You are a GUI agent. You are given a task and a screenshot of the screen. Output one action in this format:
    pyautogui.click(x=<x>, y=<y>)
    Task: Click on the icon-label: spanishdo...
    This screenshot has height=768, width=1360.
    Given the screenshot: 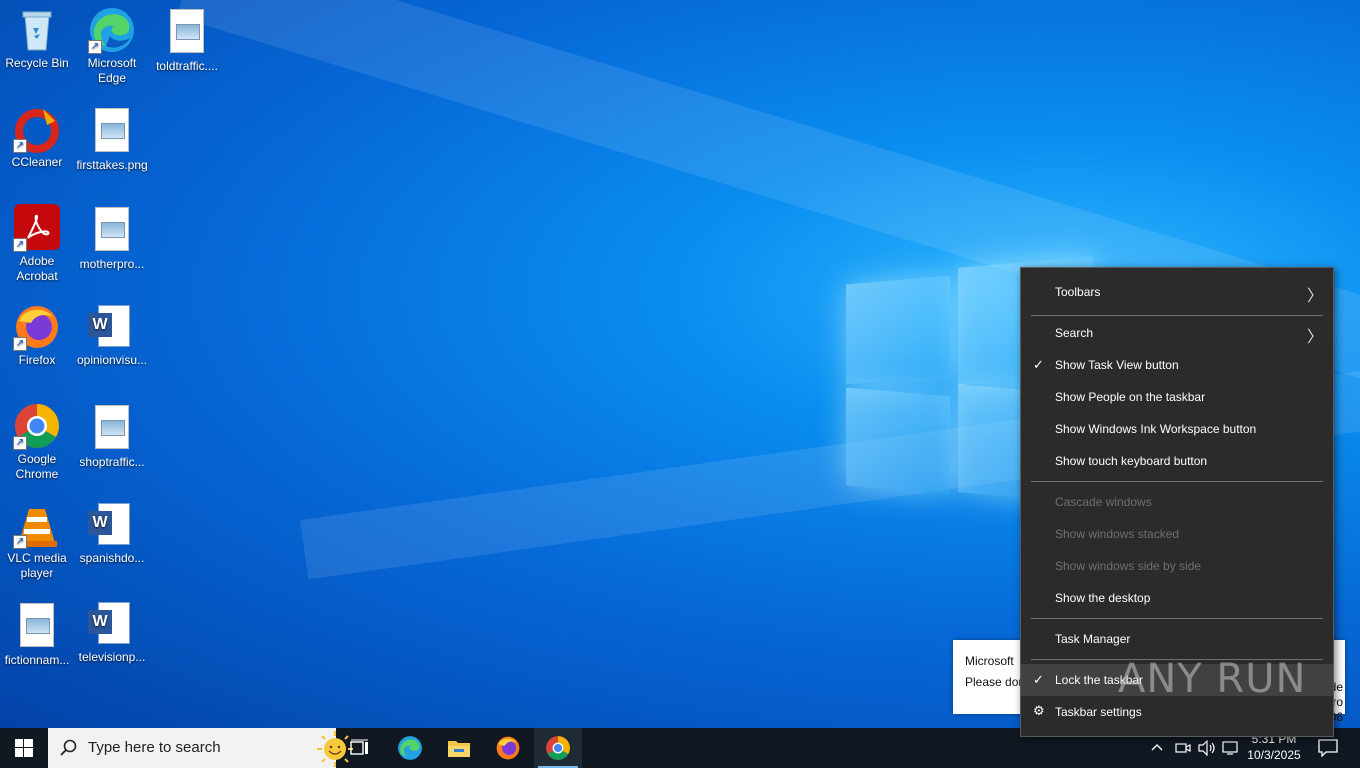 What is the action you would take?
    pyautogui.click(x=112, y=558)
    